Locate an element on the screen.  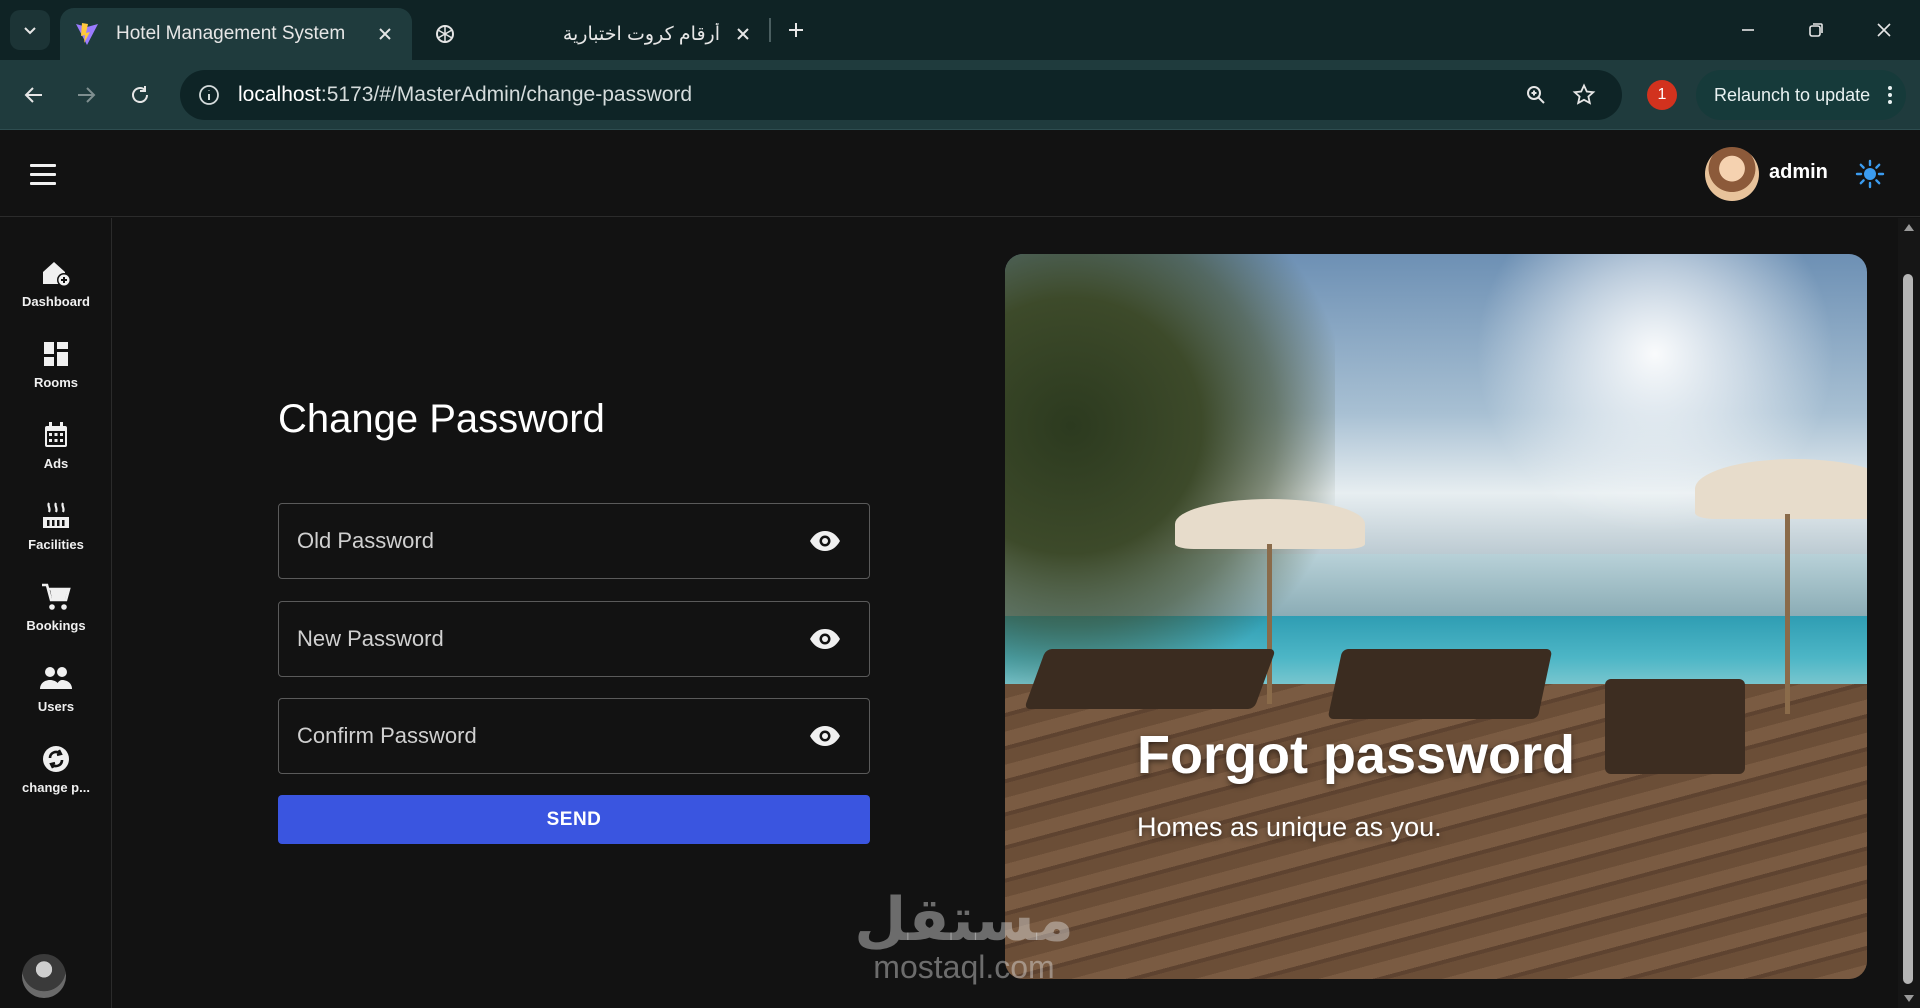
plus-icon is located at coordinates (796, 30).